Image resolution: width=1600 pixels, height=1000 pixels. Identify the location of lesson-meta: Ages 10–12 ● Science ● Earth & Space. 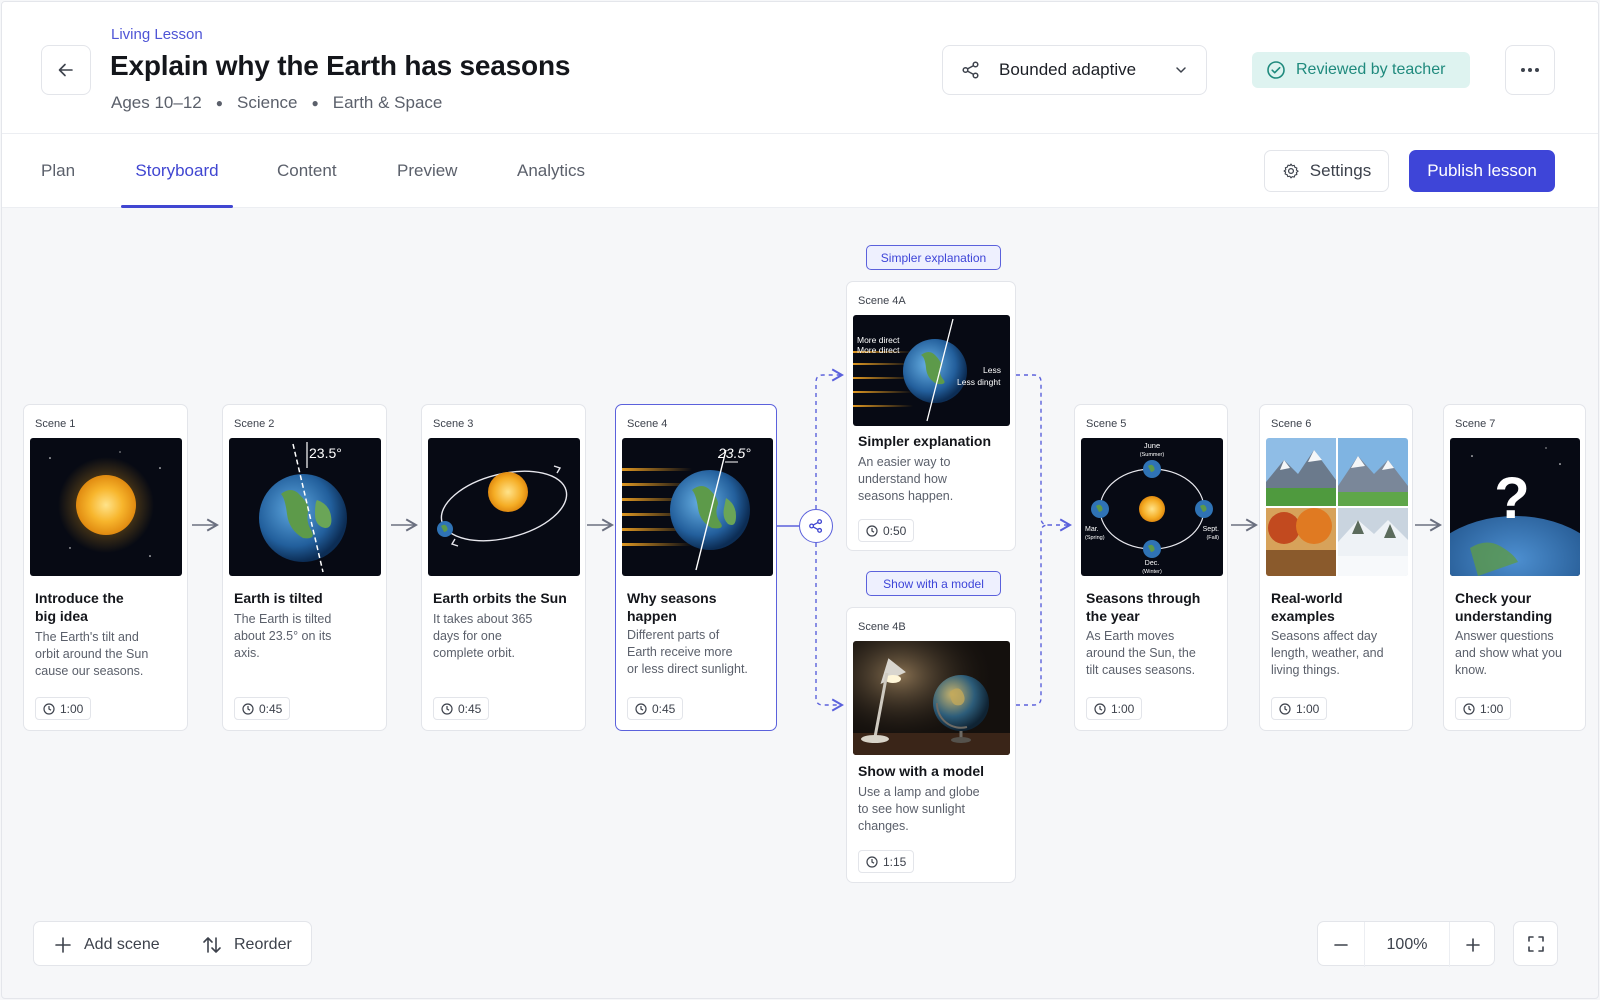
(276, 103).